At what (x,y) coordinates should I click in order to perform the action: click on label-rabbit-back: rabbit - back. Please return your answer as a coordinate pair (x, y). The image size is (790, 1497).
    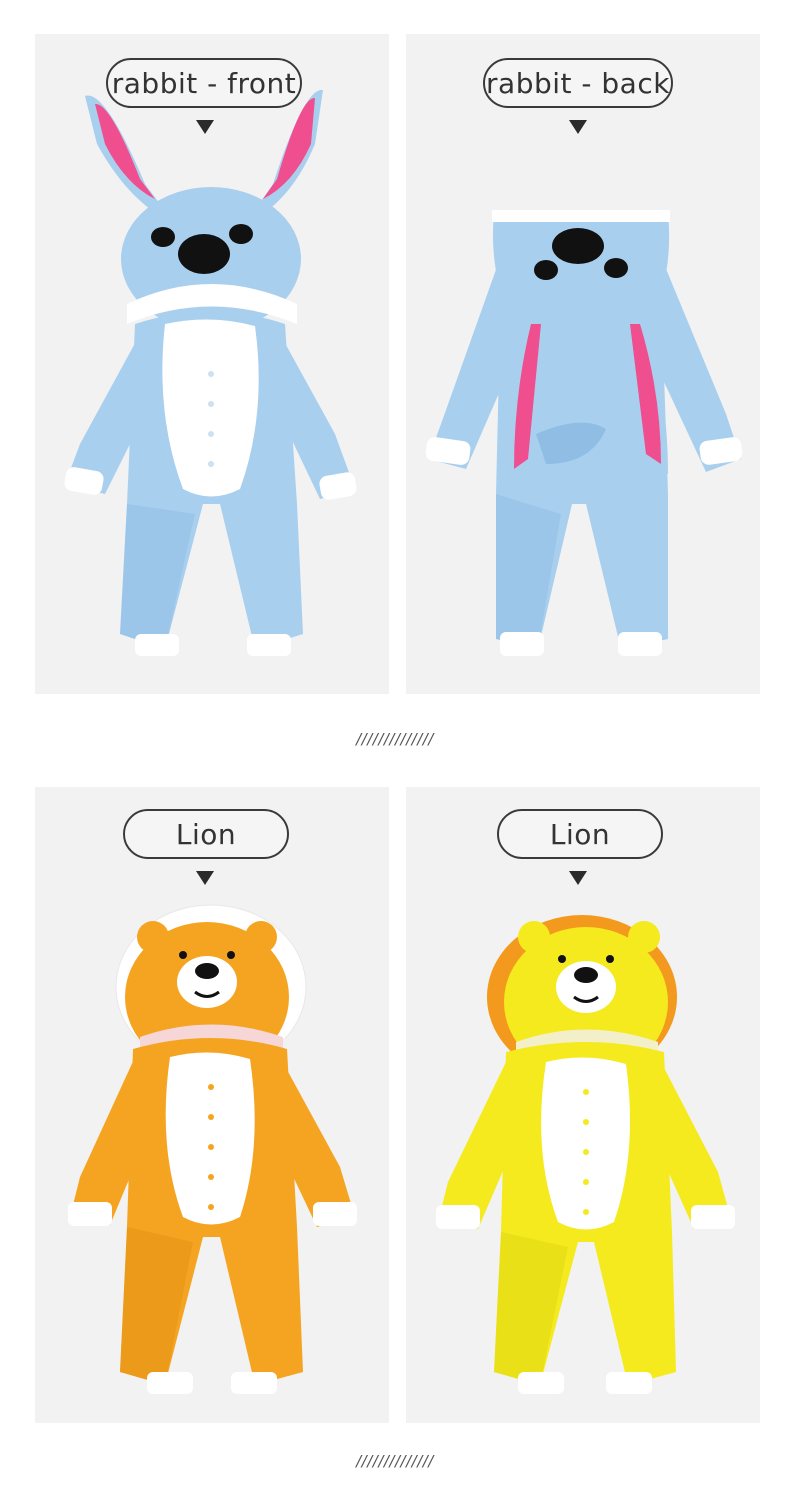
    Looking at the image, I should click on (578, 83).